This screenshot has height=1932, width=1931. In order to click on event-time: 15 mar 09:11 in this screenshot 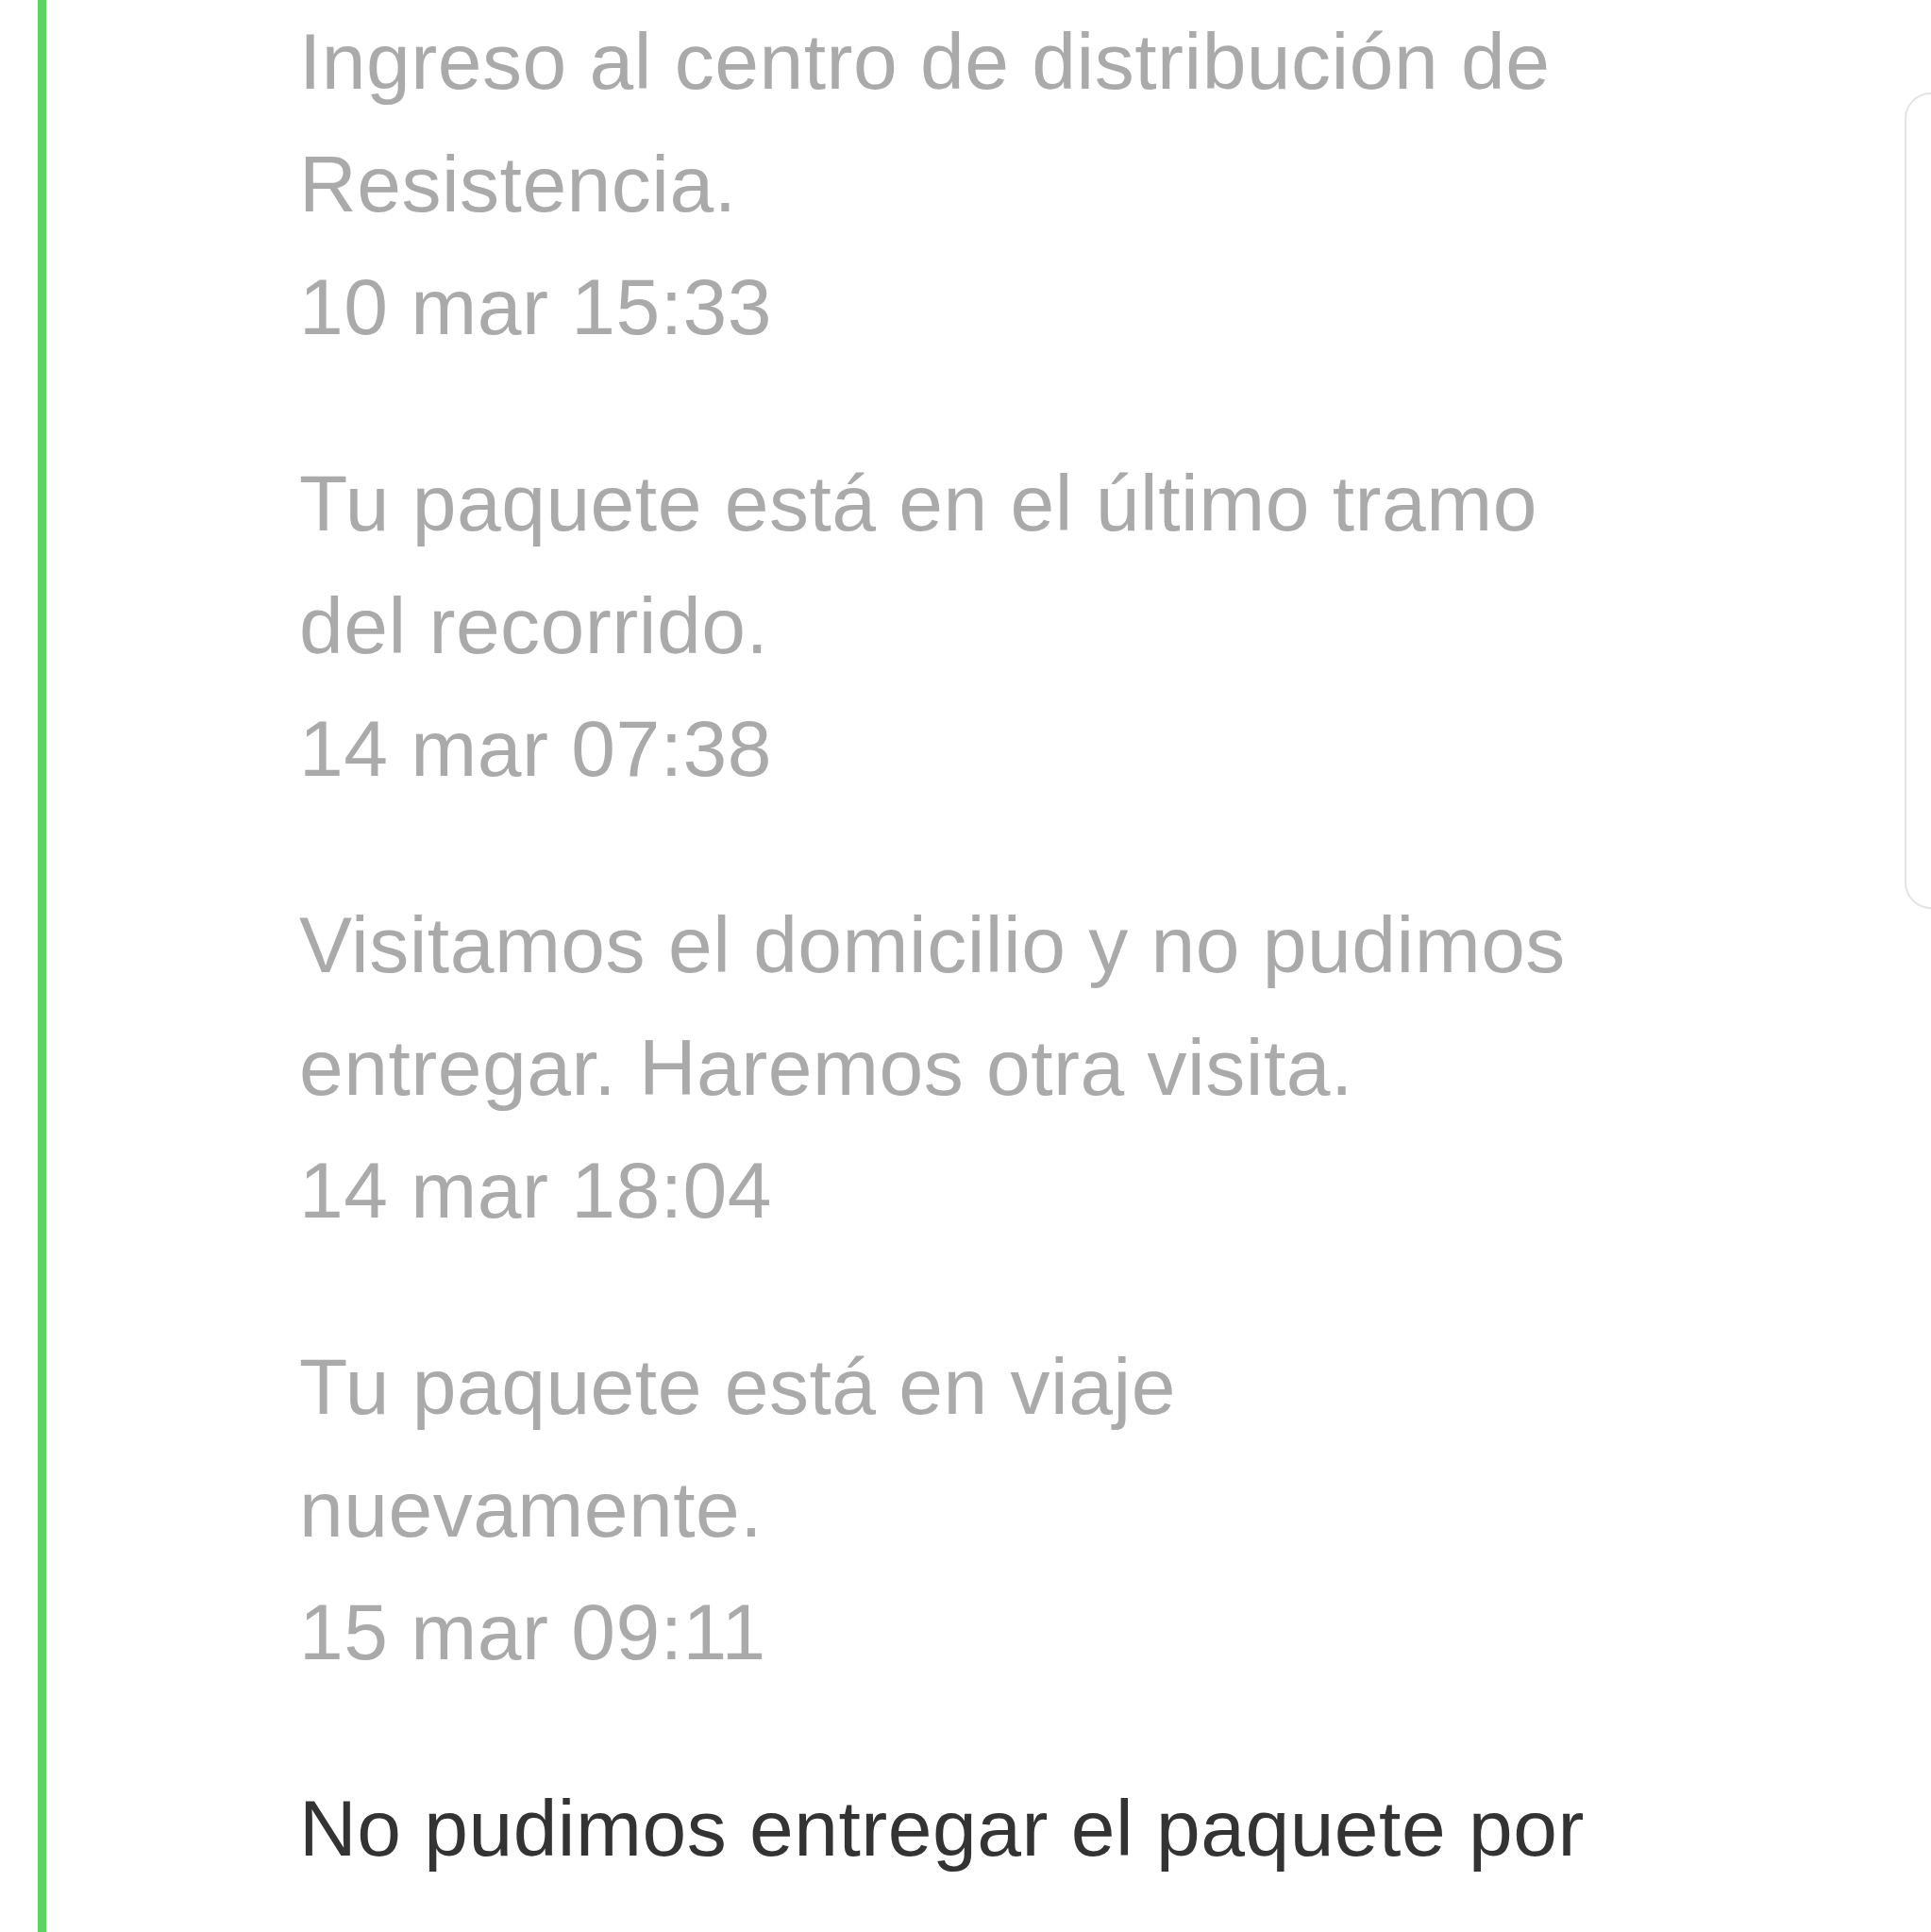, I will do `click(533, 1632)`.